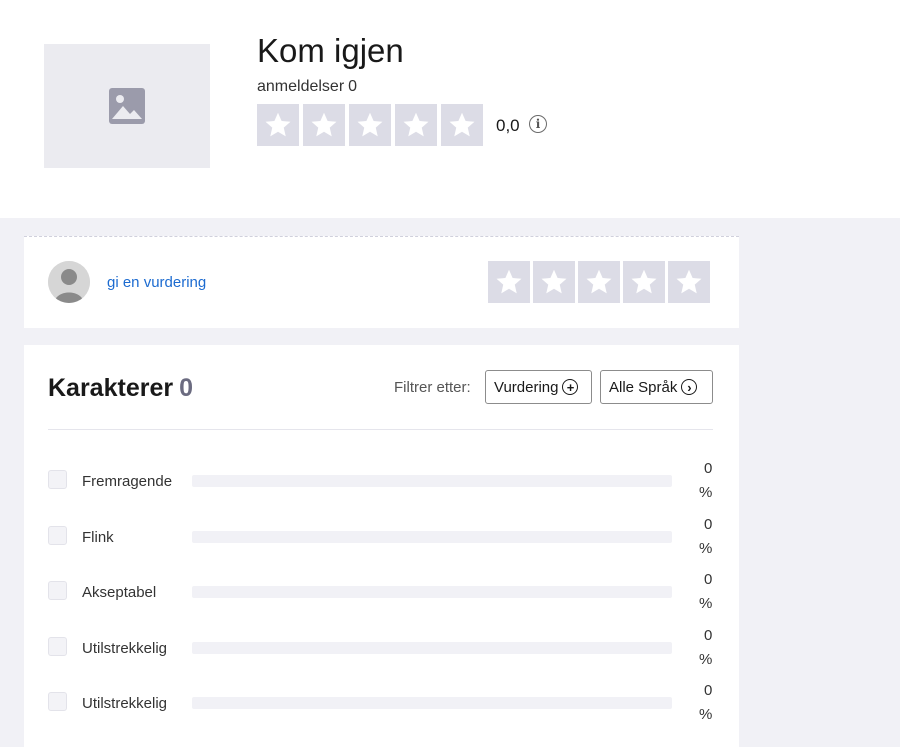 The height and width of the screenshot is (747, 900). I want to click on trust-score: 0,0, so click(508, 125).